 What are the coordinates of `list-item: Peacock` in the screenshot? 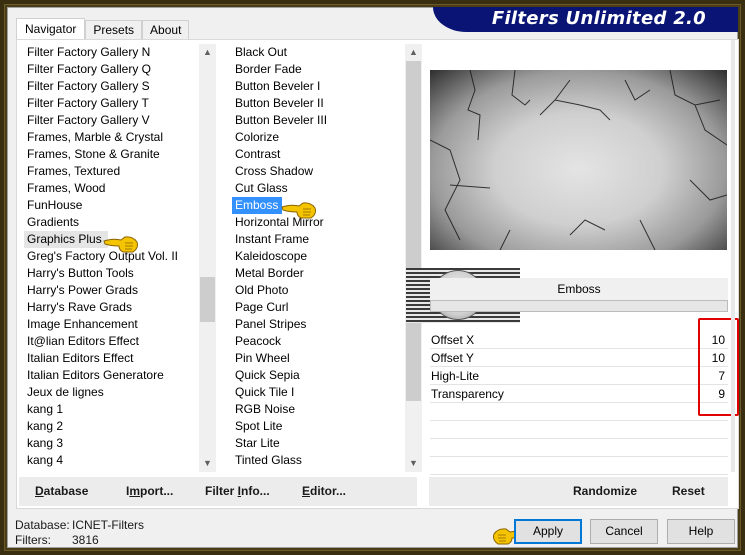 It's located at (319, 341).